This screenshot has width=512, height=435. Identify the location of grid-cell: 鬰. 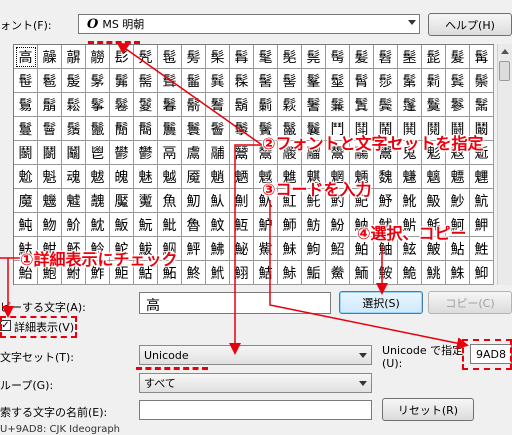
(122, 153).